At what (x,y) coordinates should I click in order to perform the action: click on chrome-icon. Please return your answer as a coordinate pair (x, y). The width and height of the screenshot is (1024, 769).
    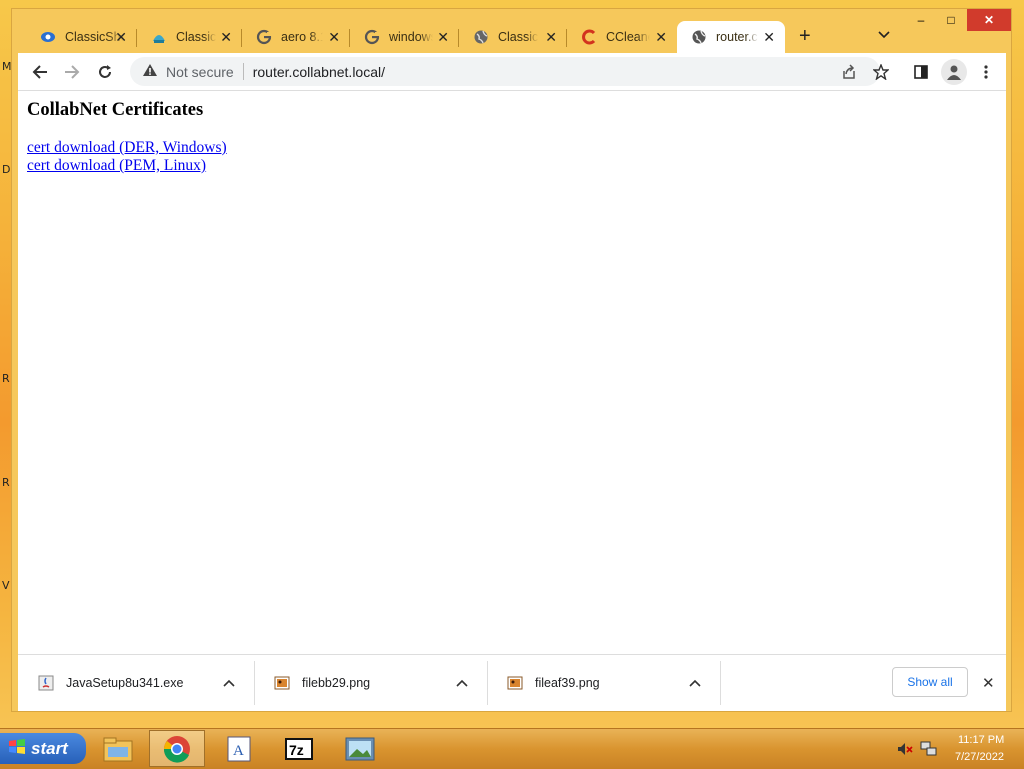
    Looking at the image, I should click on (177, 748).